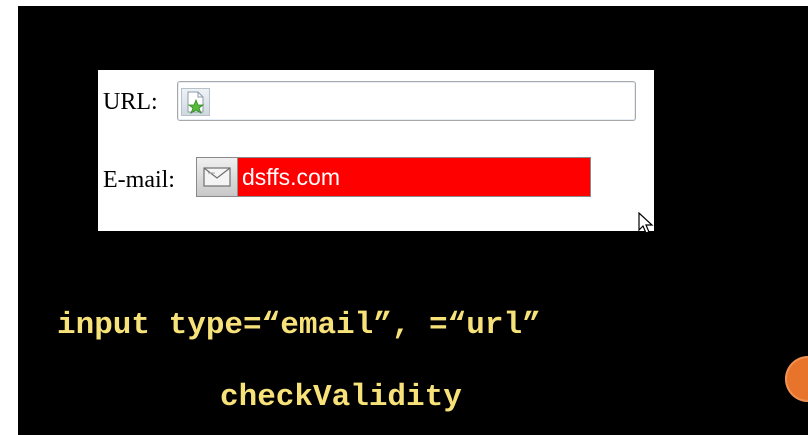  What do you see at coordinates (299, 325) in the screenshot?
I see `caption-input-types: input type=“email”, =“url”` at bounding box center [299, 325].